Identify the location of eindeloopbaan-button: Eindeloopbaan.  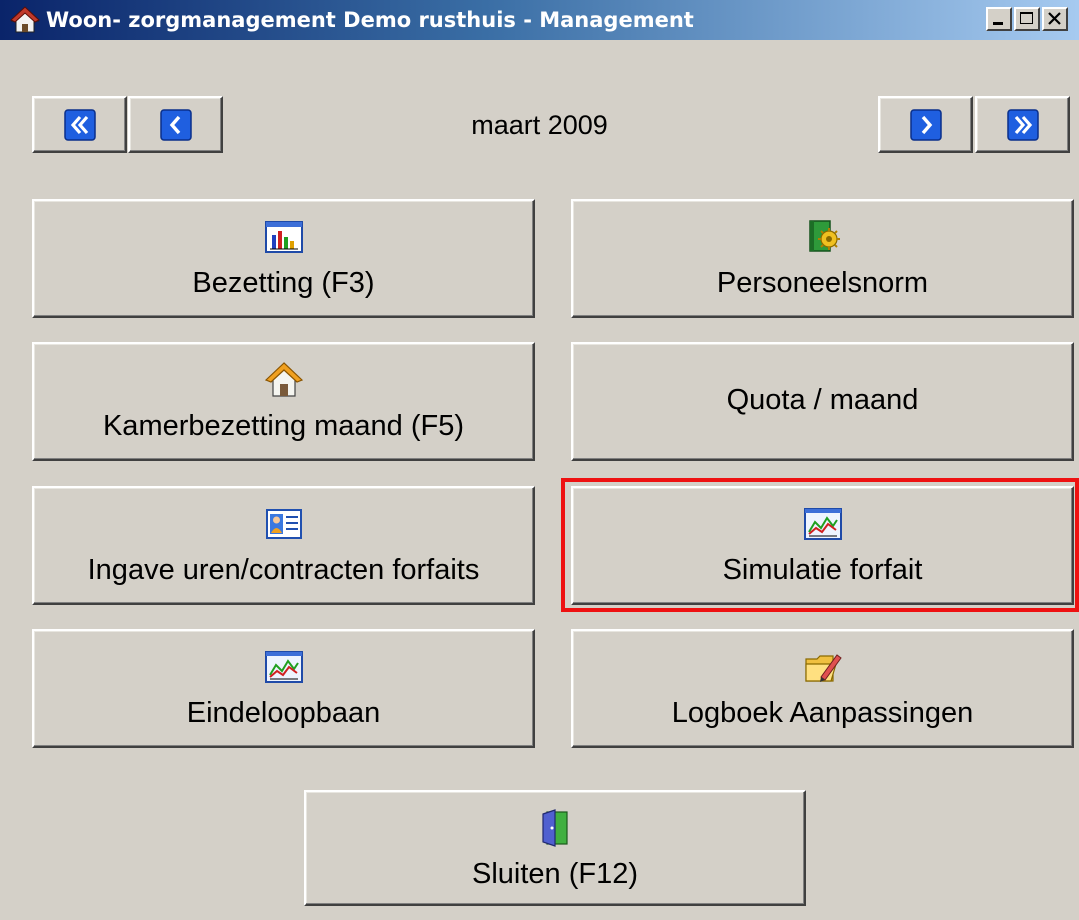
(283, 688).